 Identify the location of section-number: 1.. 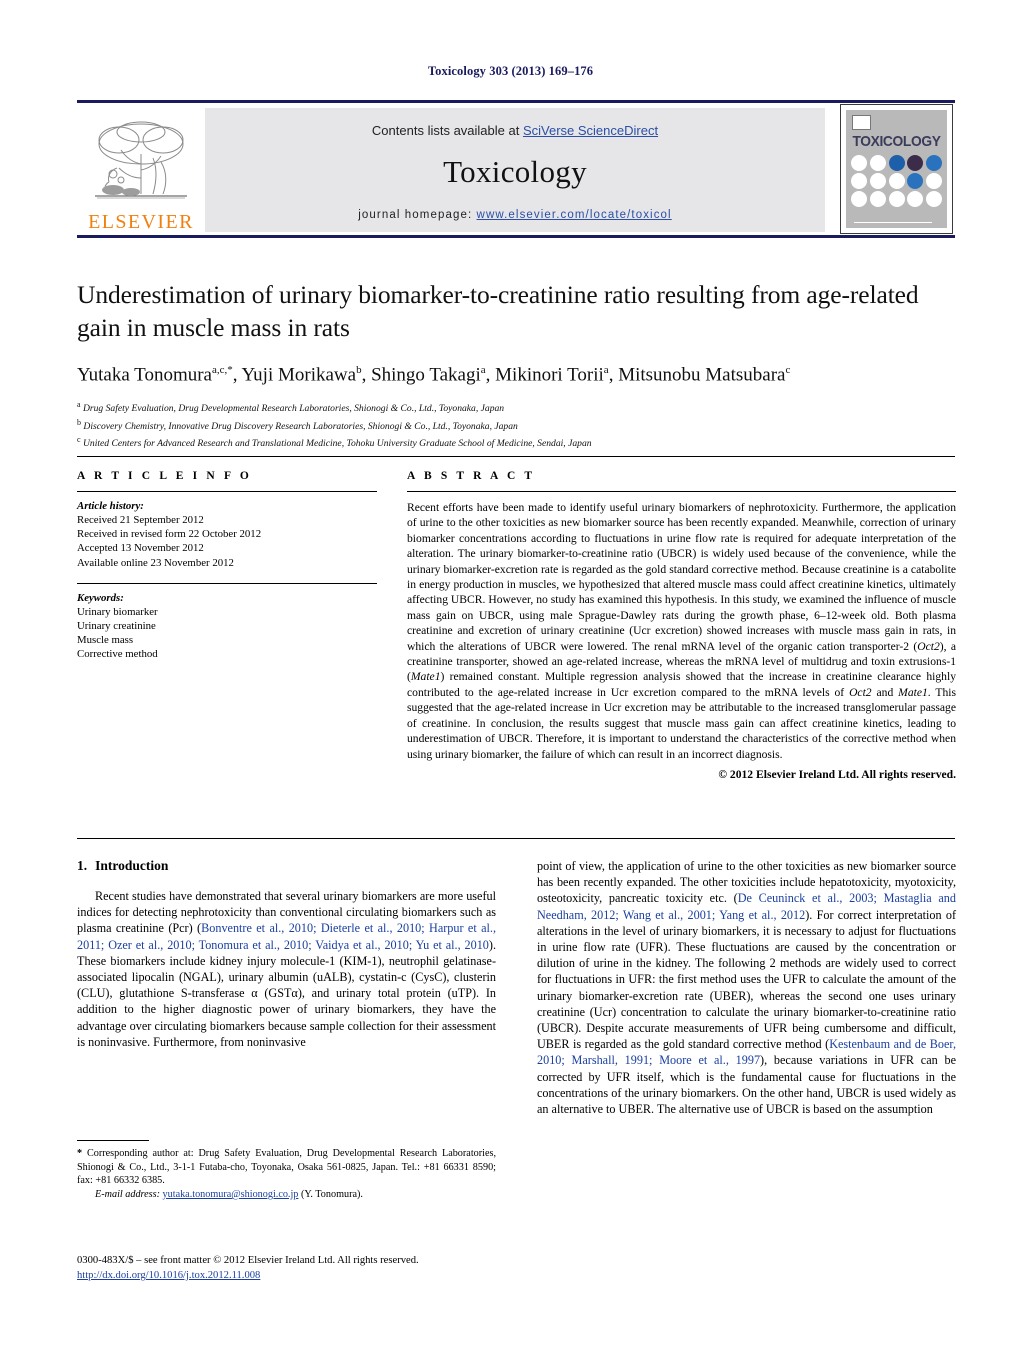
(82, 865).